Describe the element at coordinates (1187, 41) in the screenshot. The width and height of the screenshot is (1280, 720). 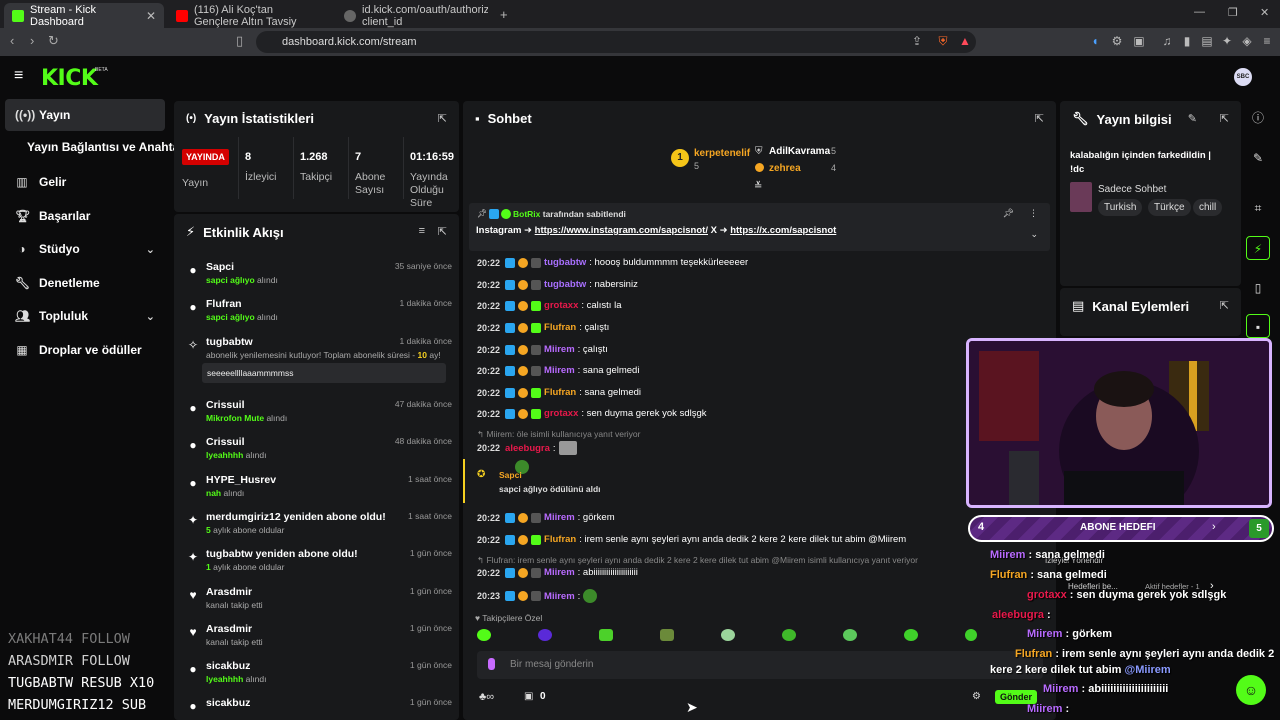
I see `sidebar-toggle-icon: ▮` at that location.